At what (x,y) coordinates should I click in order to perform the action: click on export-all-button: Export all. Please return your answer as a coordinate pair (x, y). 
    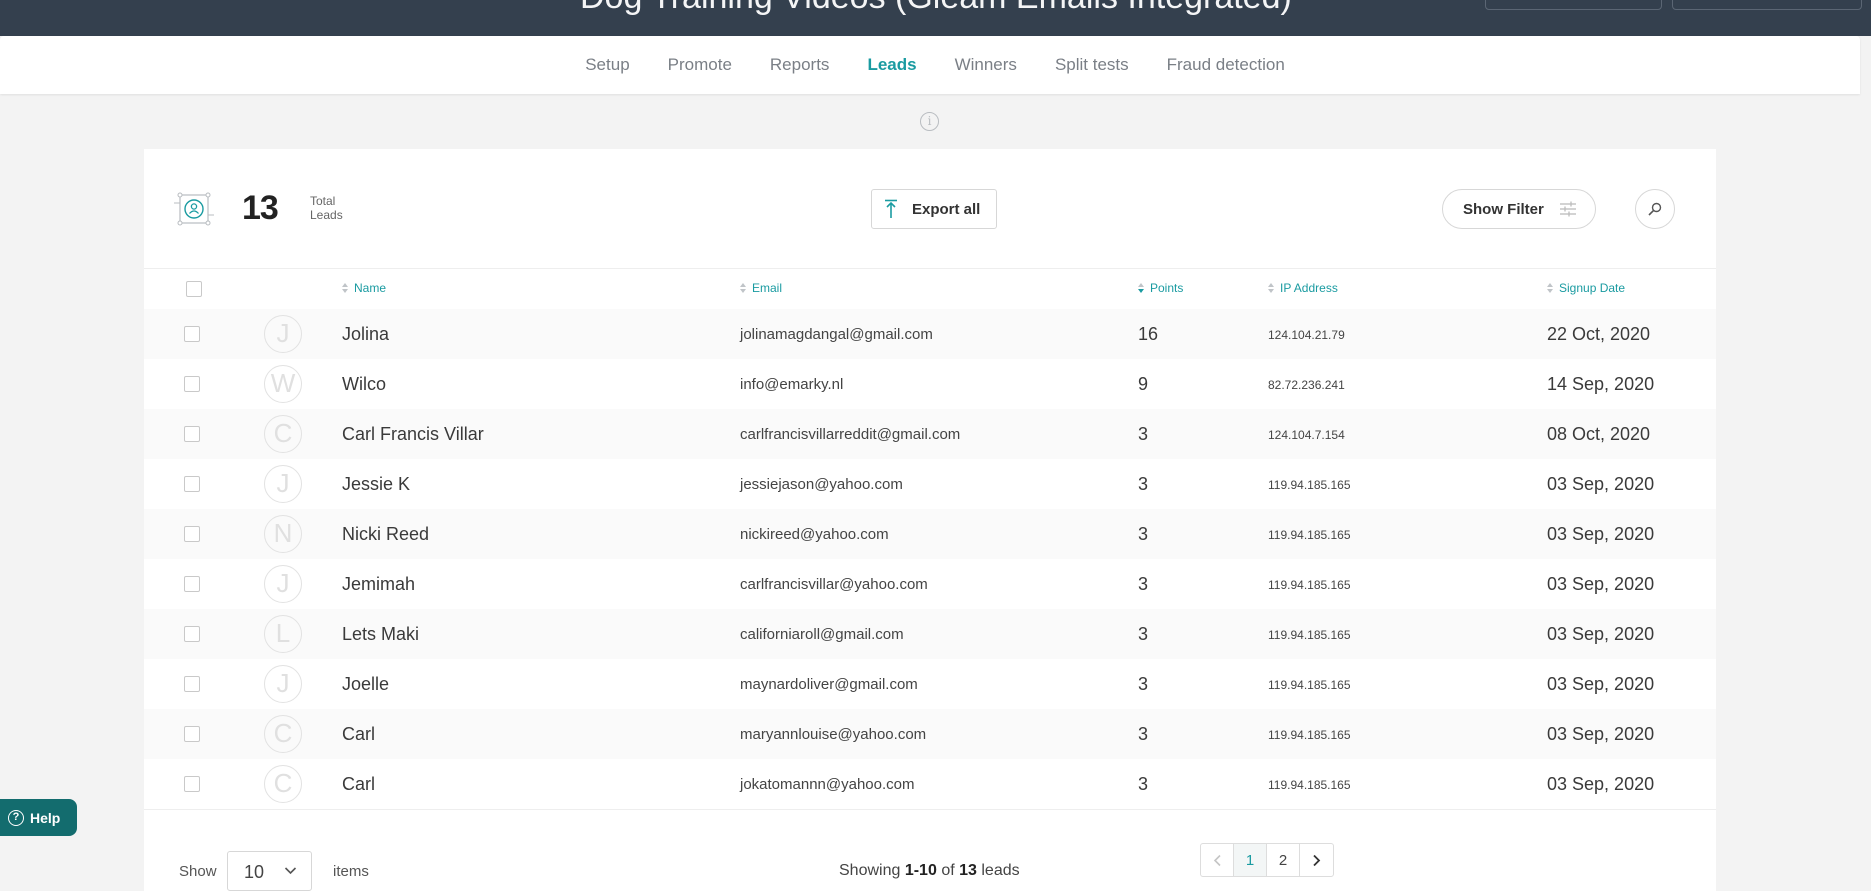
    Looking at the image, I should click on (934, 209).